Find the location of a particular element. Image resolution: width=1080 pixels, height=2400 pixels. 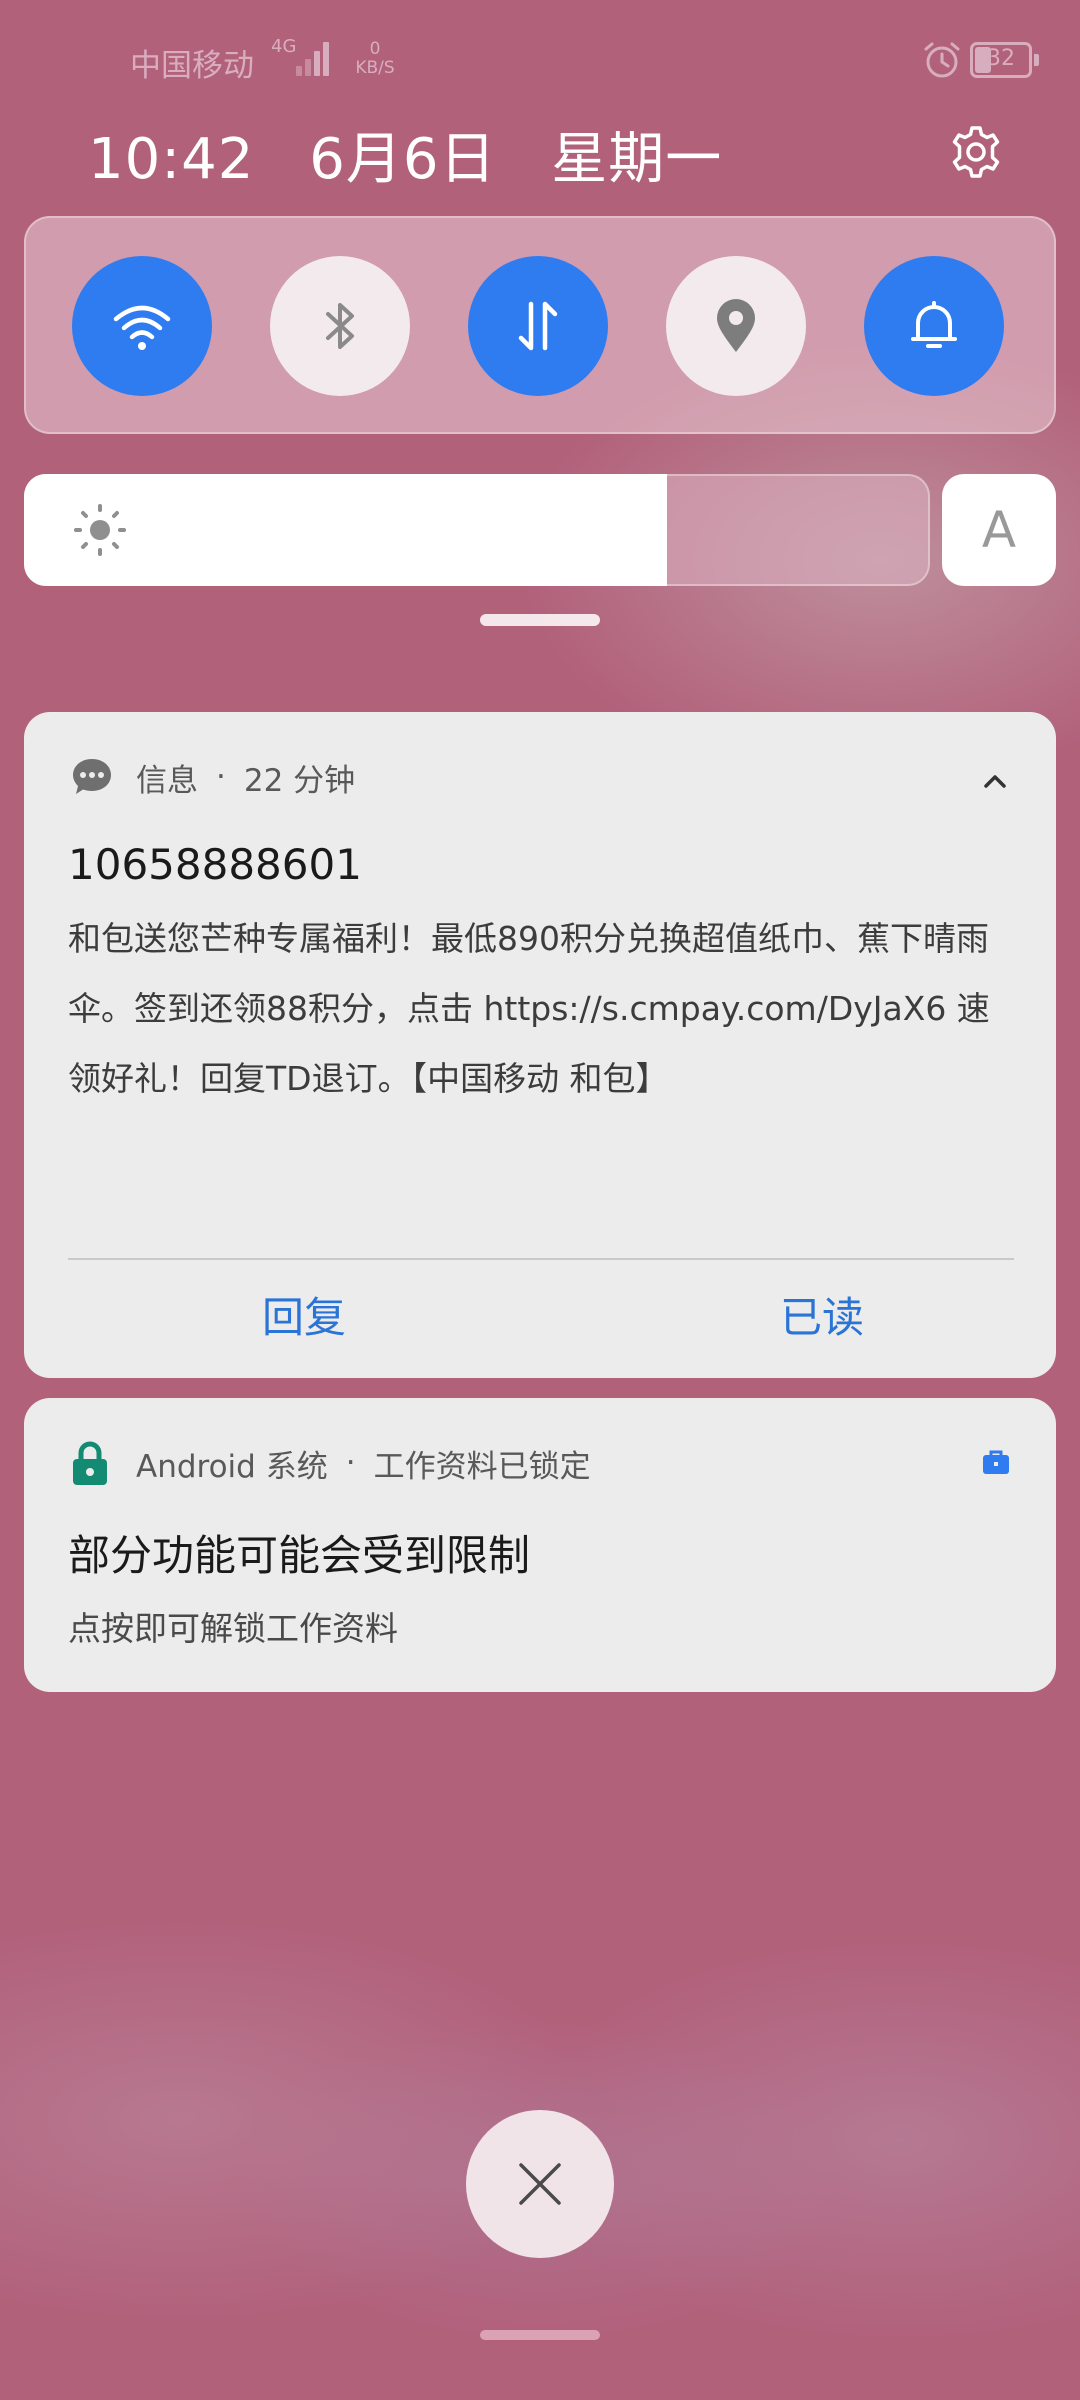

battery-indicator: 32 is located at coordinates (1004, 60).